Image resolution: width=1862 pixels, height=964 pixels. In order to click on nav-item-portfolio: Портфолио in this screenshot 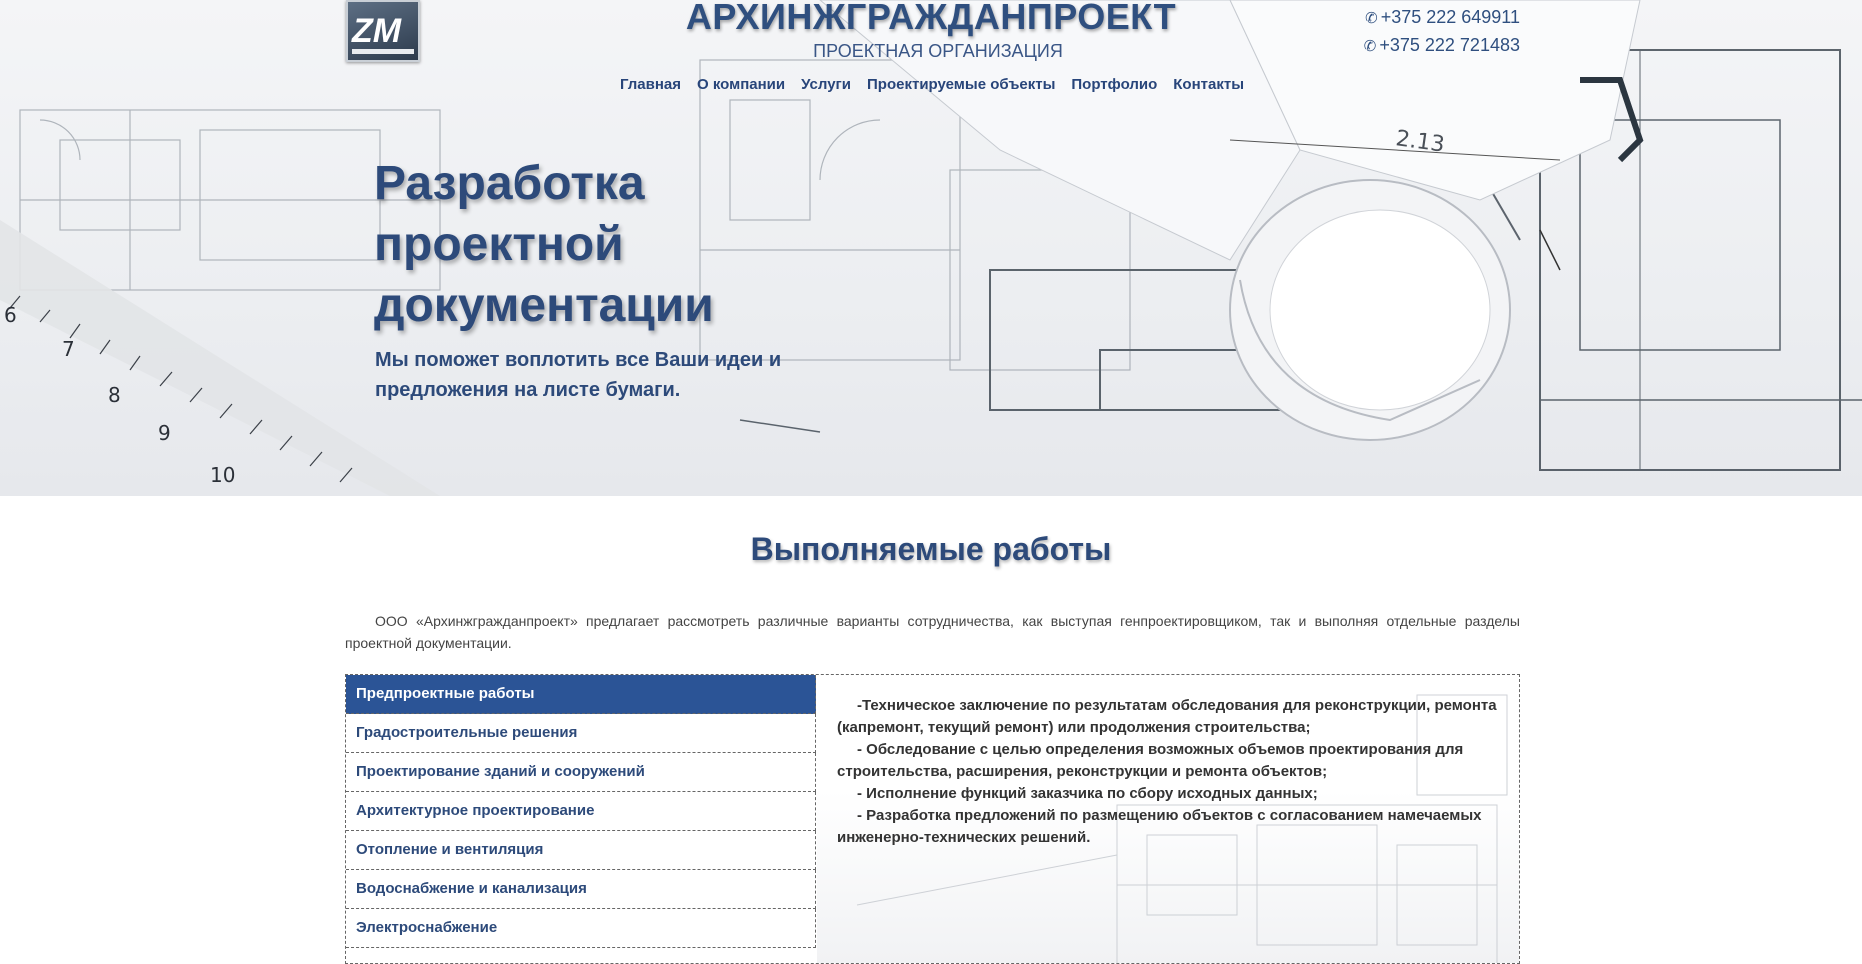, I will do `click(1114, 84)`.